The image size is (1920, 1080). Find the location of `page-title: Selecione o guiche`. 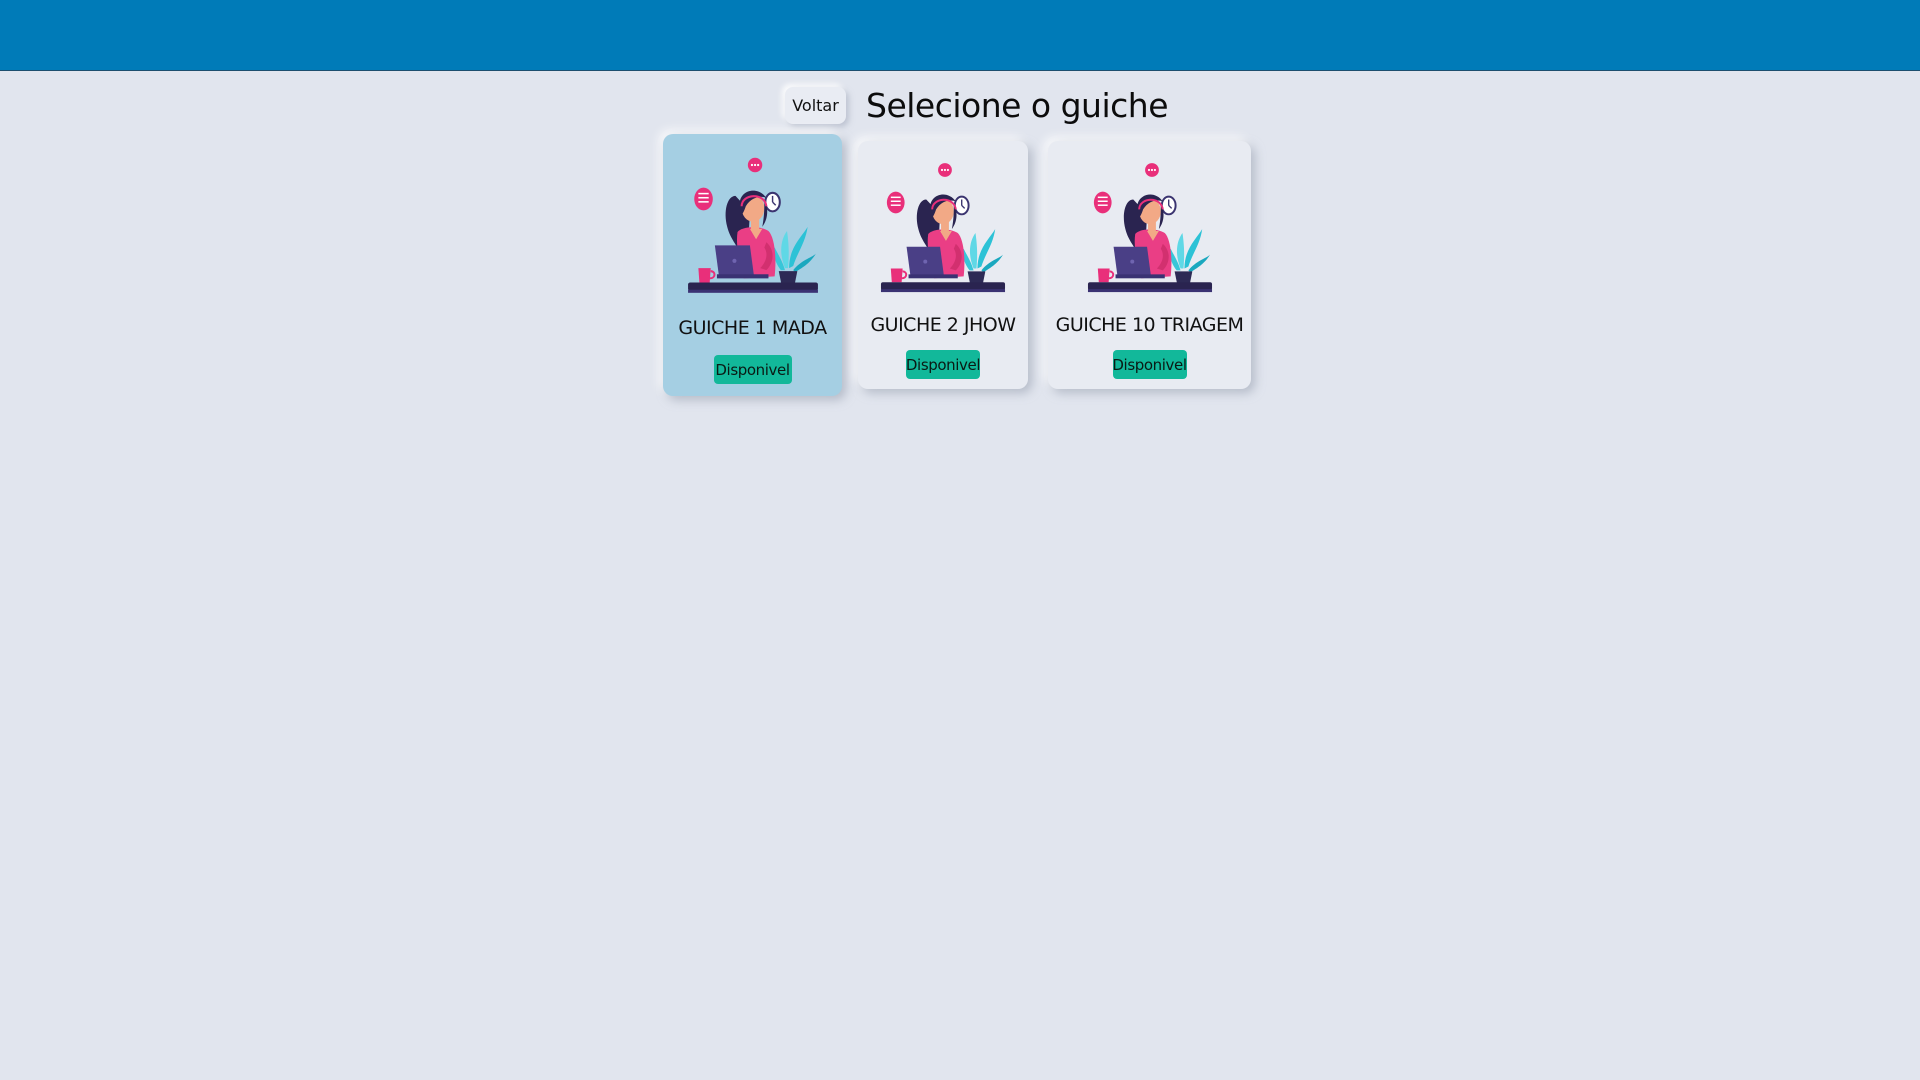

page-title: Selecione o guiche is located at coordinates (1017, 105).